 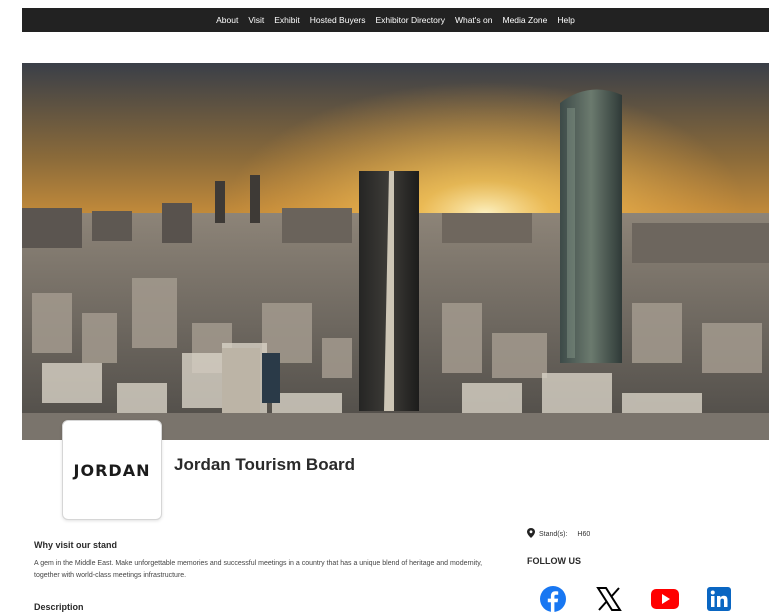 I want to click on stand-label: Stand(s):, so click(x=553, y=534).